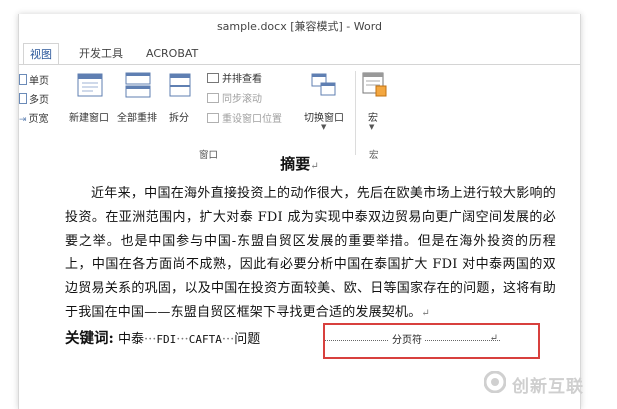  What do you see at coordinates (325, 107) in the screenshot?
I see `switch-windows-button: 切换窗口 ▼` at bounding box center [325, 107].